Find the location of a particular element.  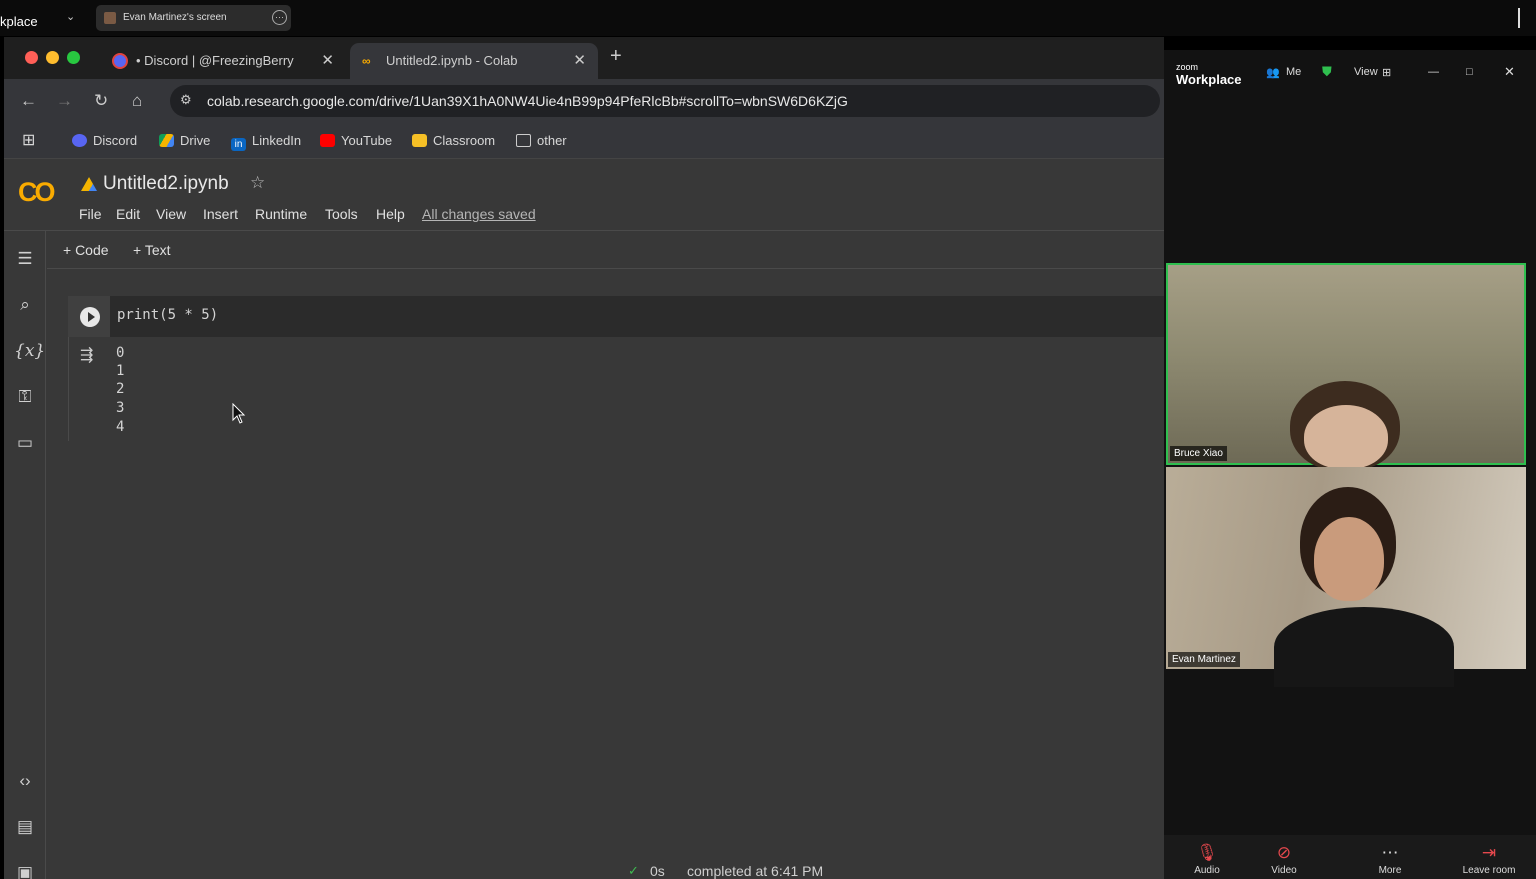

secrets-key-icon: ⚿ is located at coordinates (25, 397).